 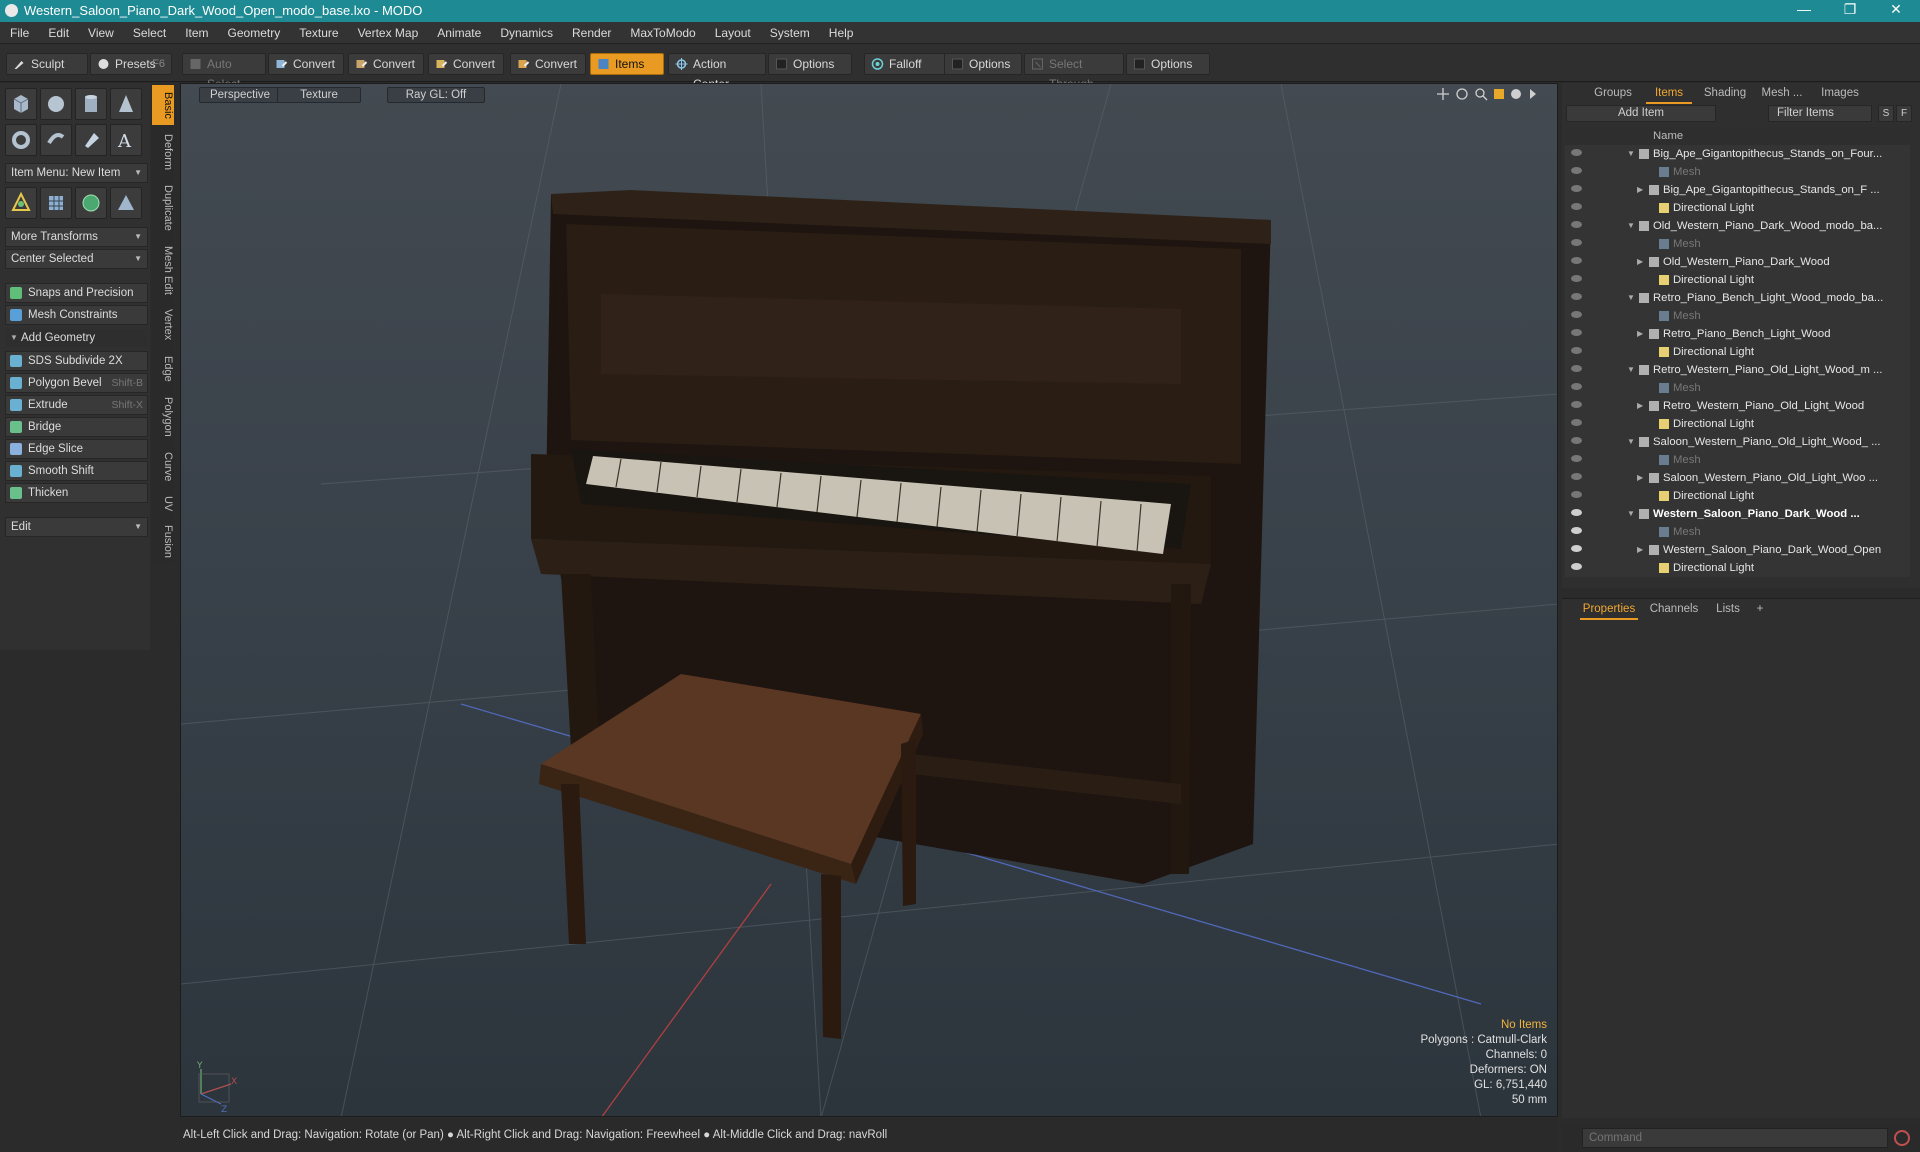 What do you see at coordinates (1728, 609) in the screenshot?
I see `tab-lists: Lists` at bounding box center [1728, 609].